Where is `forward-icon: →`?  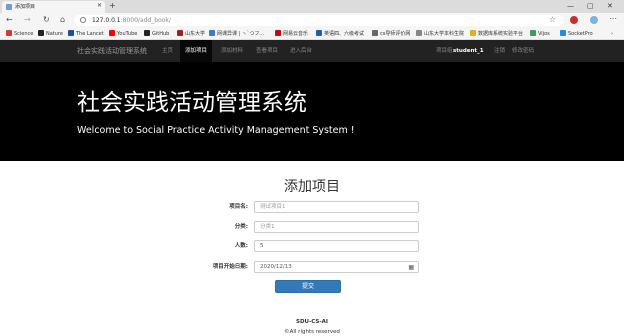
forward-icon: → is located at coordinates (27, 20).